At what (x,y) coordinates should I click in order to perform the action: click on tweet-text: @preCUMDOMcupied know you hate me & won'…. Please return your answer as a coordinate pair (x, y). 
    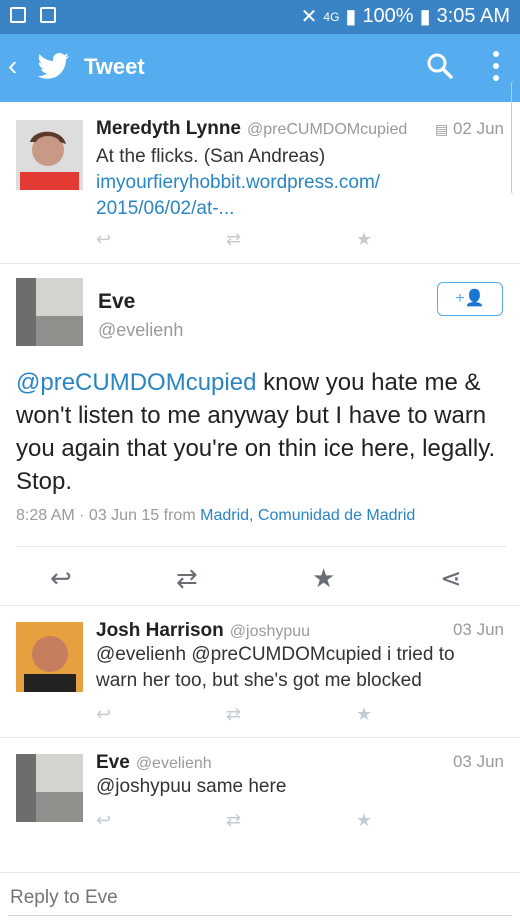
    Looking at the image, I should click on (261, 432).